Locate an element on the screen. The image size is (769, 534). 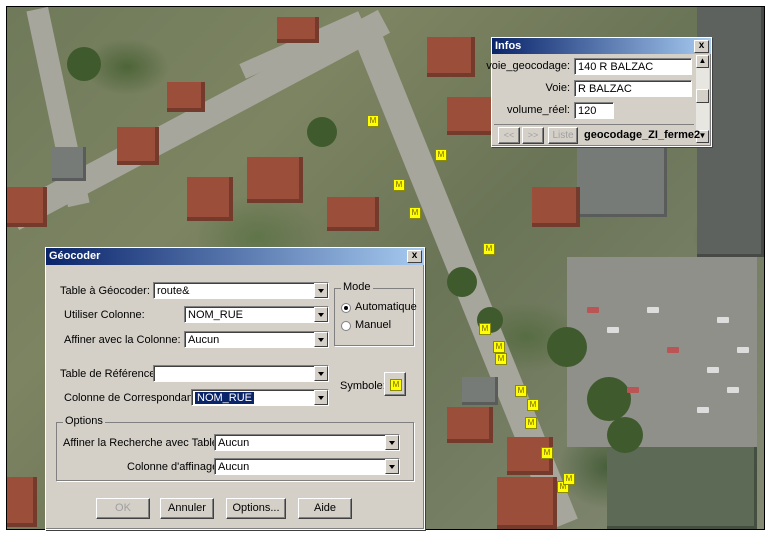
infos-close-button: x is located at coordinates (701, 46).